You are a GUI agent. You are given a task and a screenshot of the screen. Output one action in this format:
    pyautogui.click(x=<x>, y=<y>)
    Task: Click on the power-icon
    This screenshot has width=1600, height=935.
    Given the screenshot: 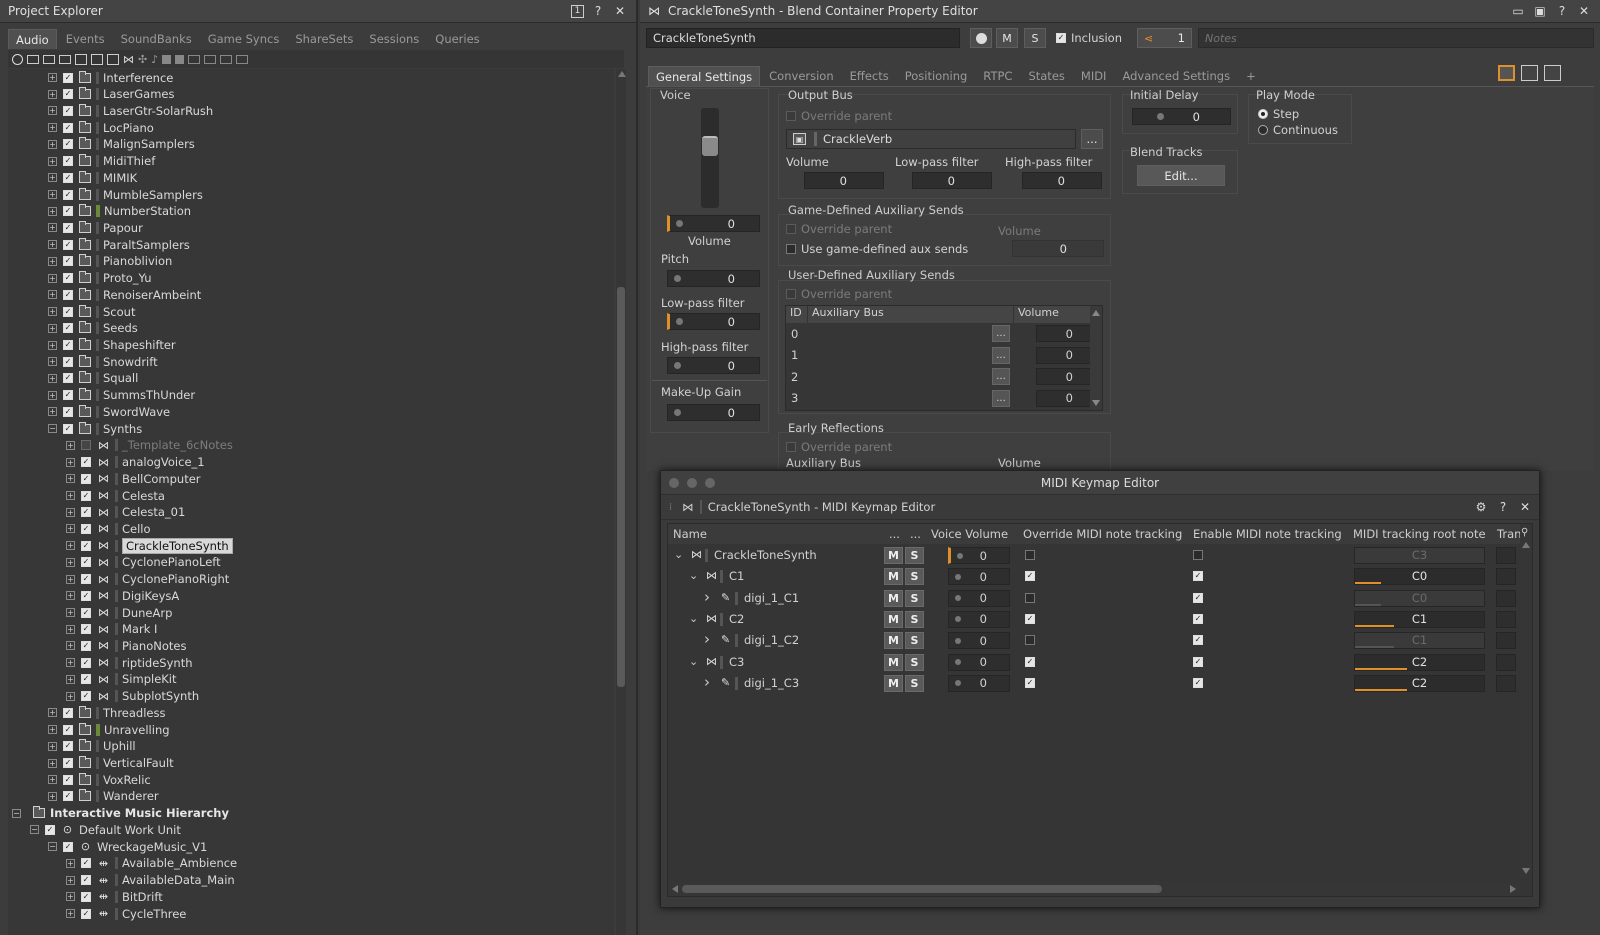 What is the action you would take?
    pyautogui.click(x=17, y=59)
    